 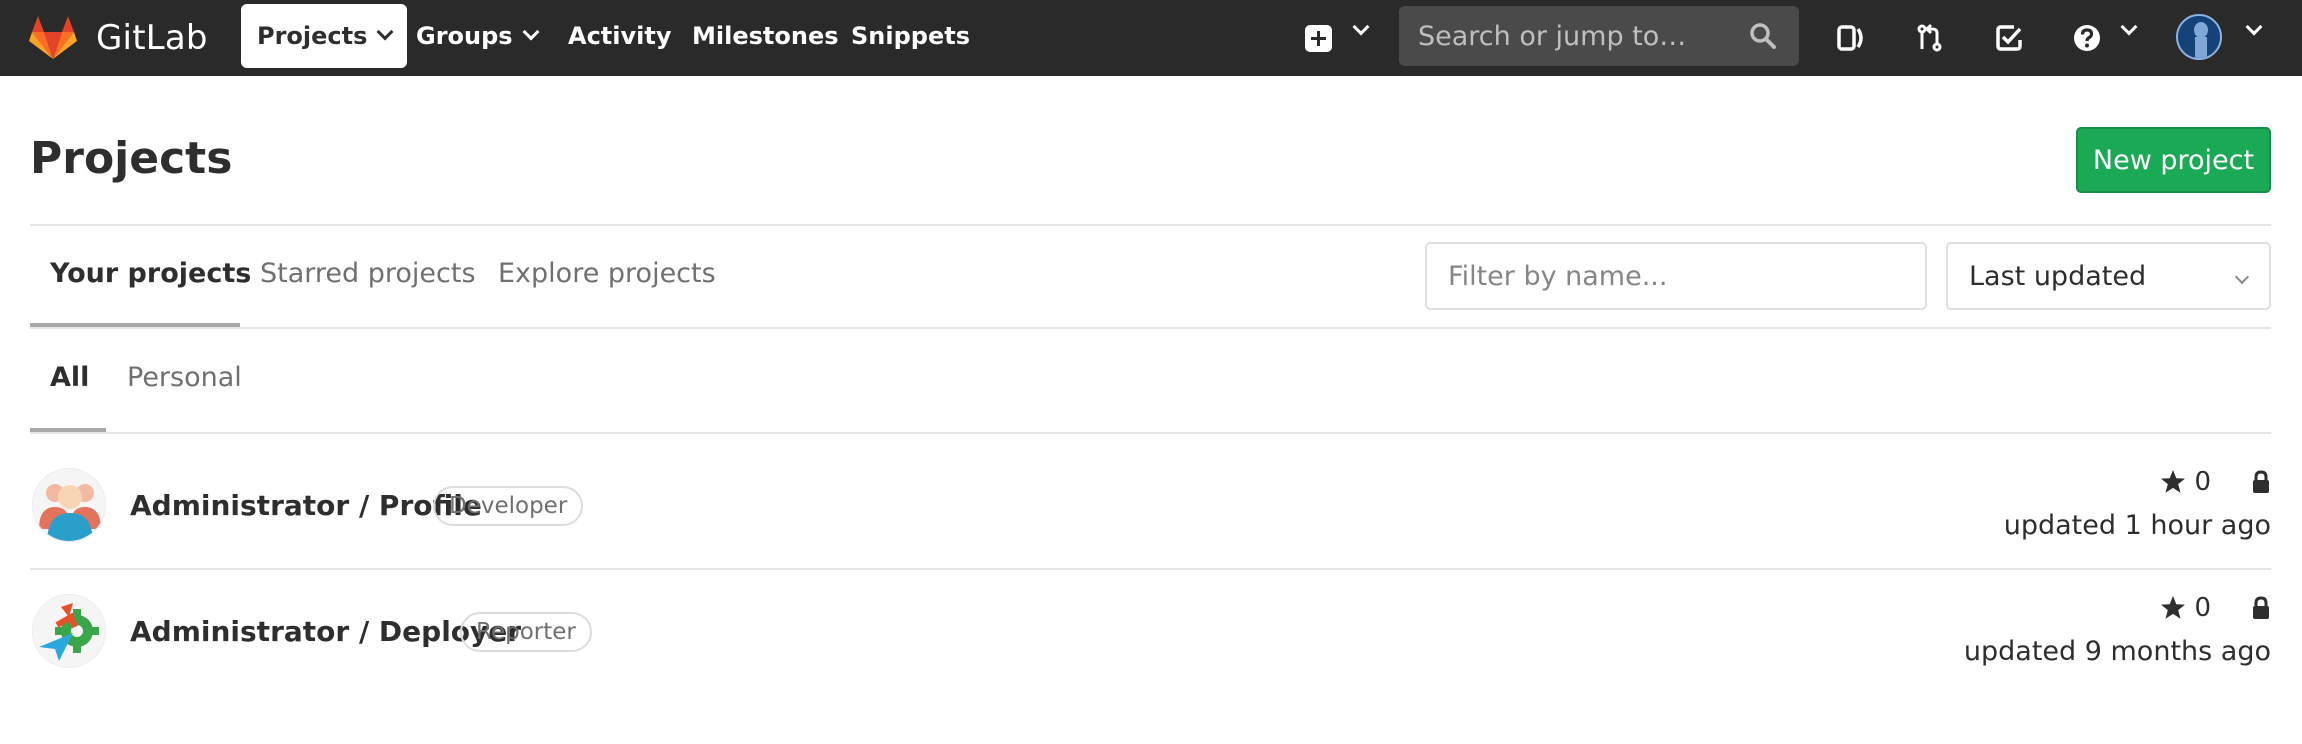 I want to click on help-dropdown, so click(x=2087, y=38).